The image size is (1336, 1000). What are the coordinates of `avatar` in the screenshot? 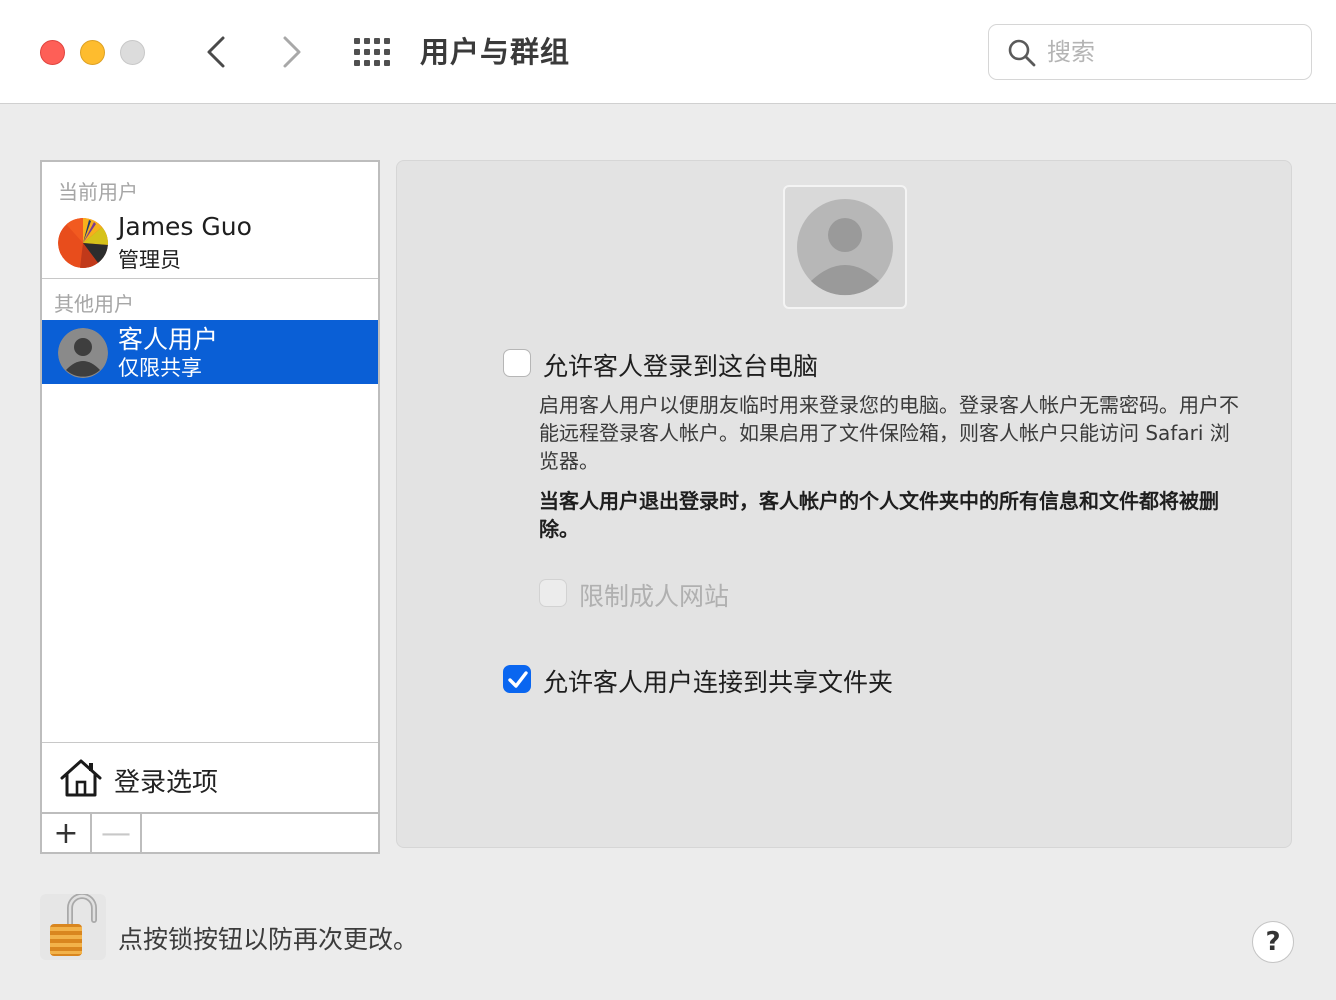 It's located at (83, 243).